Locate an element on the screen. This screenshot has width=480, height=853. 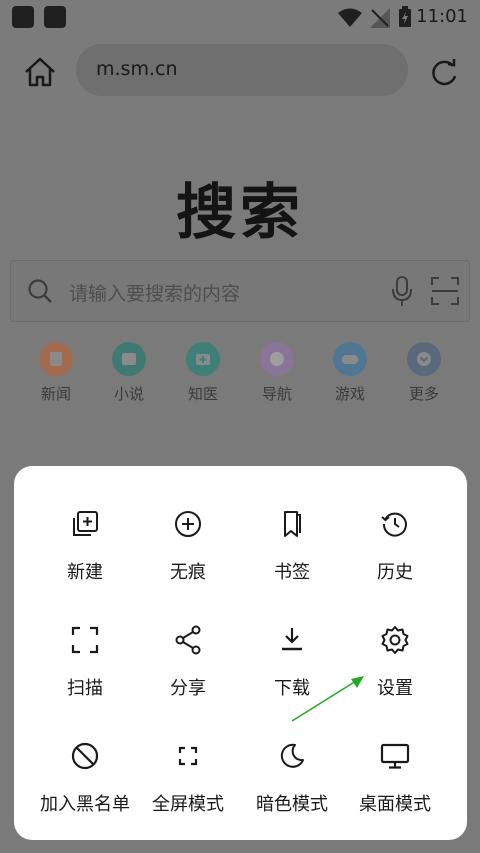
quick-link-label: 小说 is located at coordinates (128, 394).